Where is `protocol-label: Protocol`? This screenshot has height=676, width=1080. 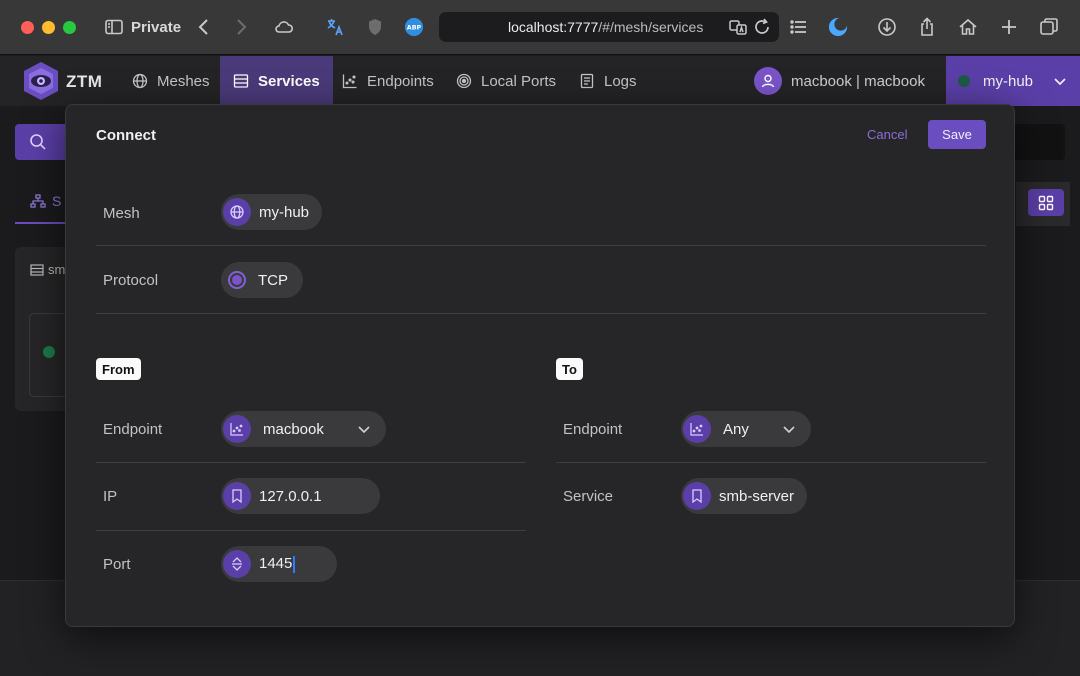
protocol-label: Protocol is located at coordinates (131, 280).